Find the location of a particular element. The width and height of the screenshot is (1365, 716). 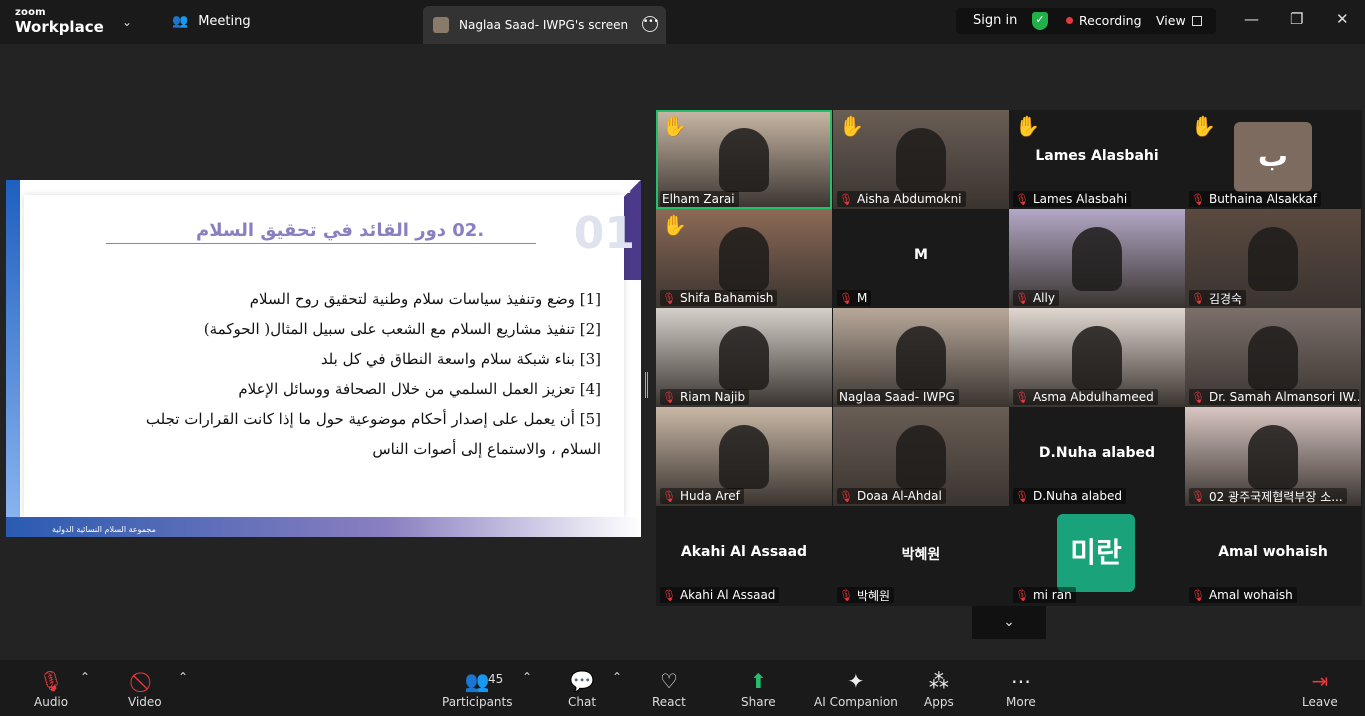

screen-share-tab: Naglaa Saad- IWPG's screen ••• is located at coordinates (544, 25).